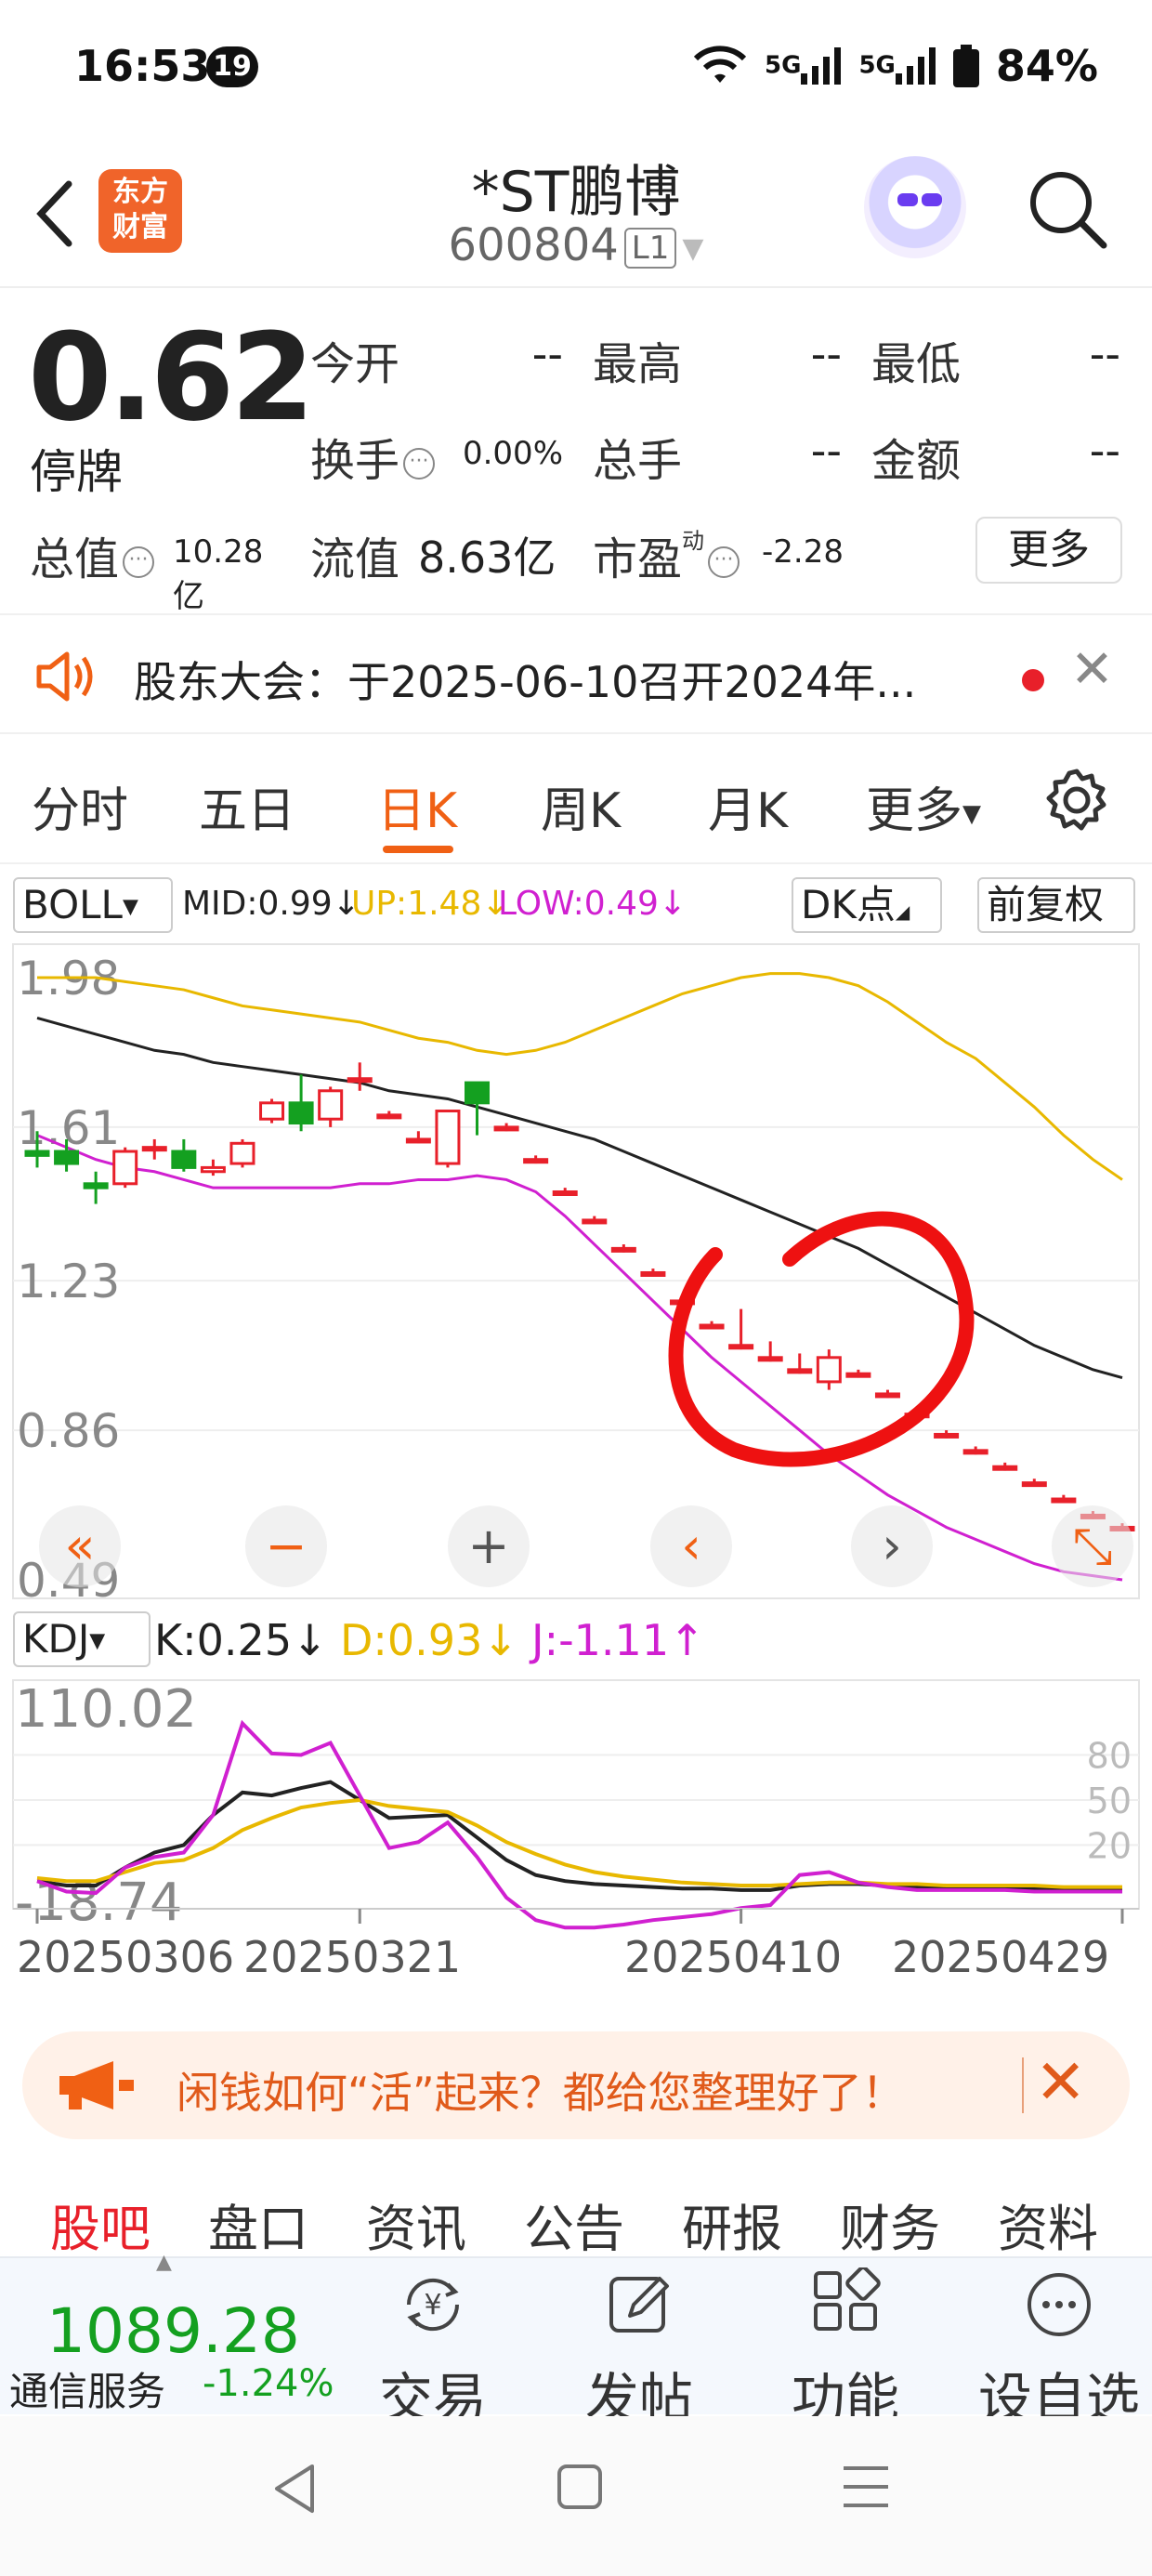 The image size is (1152, 2576). What do you see at coordinates (618, 1640) in the screenshot?
I see `kdj-j-value: J:-1.11↑` at bounding box center [618, 1640].